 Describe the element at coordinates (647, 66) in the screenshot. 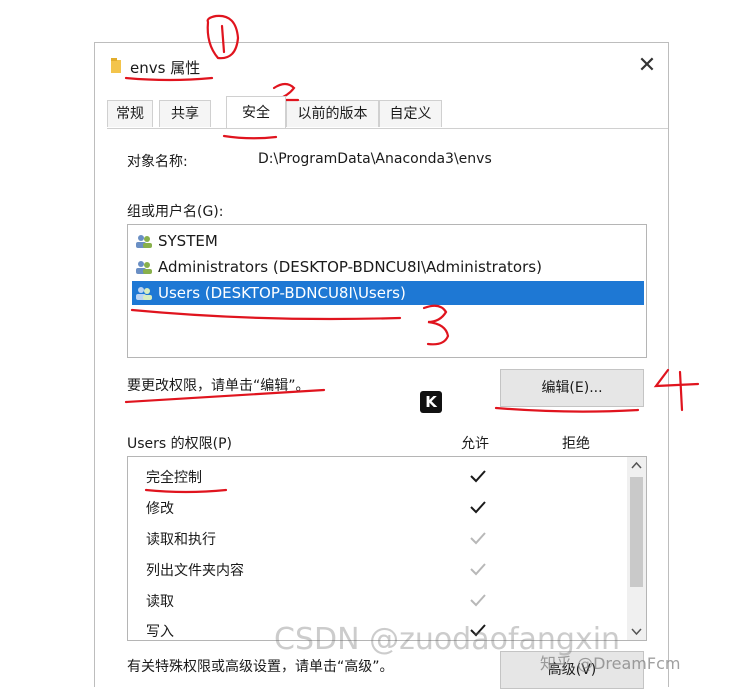

I see `close-button: ✕` at that location.